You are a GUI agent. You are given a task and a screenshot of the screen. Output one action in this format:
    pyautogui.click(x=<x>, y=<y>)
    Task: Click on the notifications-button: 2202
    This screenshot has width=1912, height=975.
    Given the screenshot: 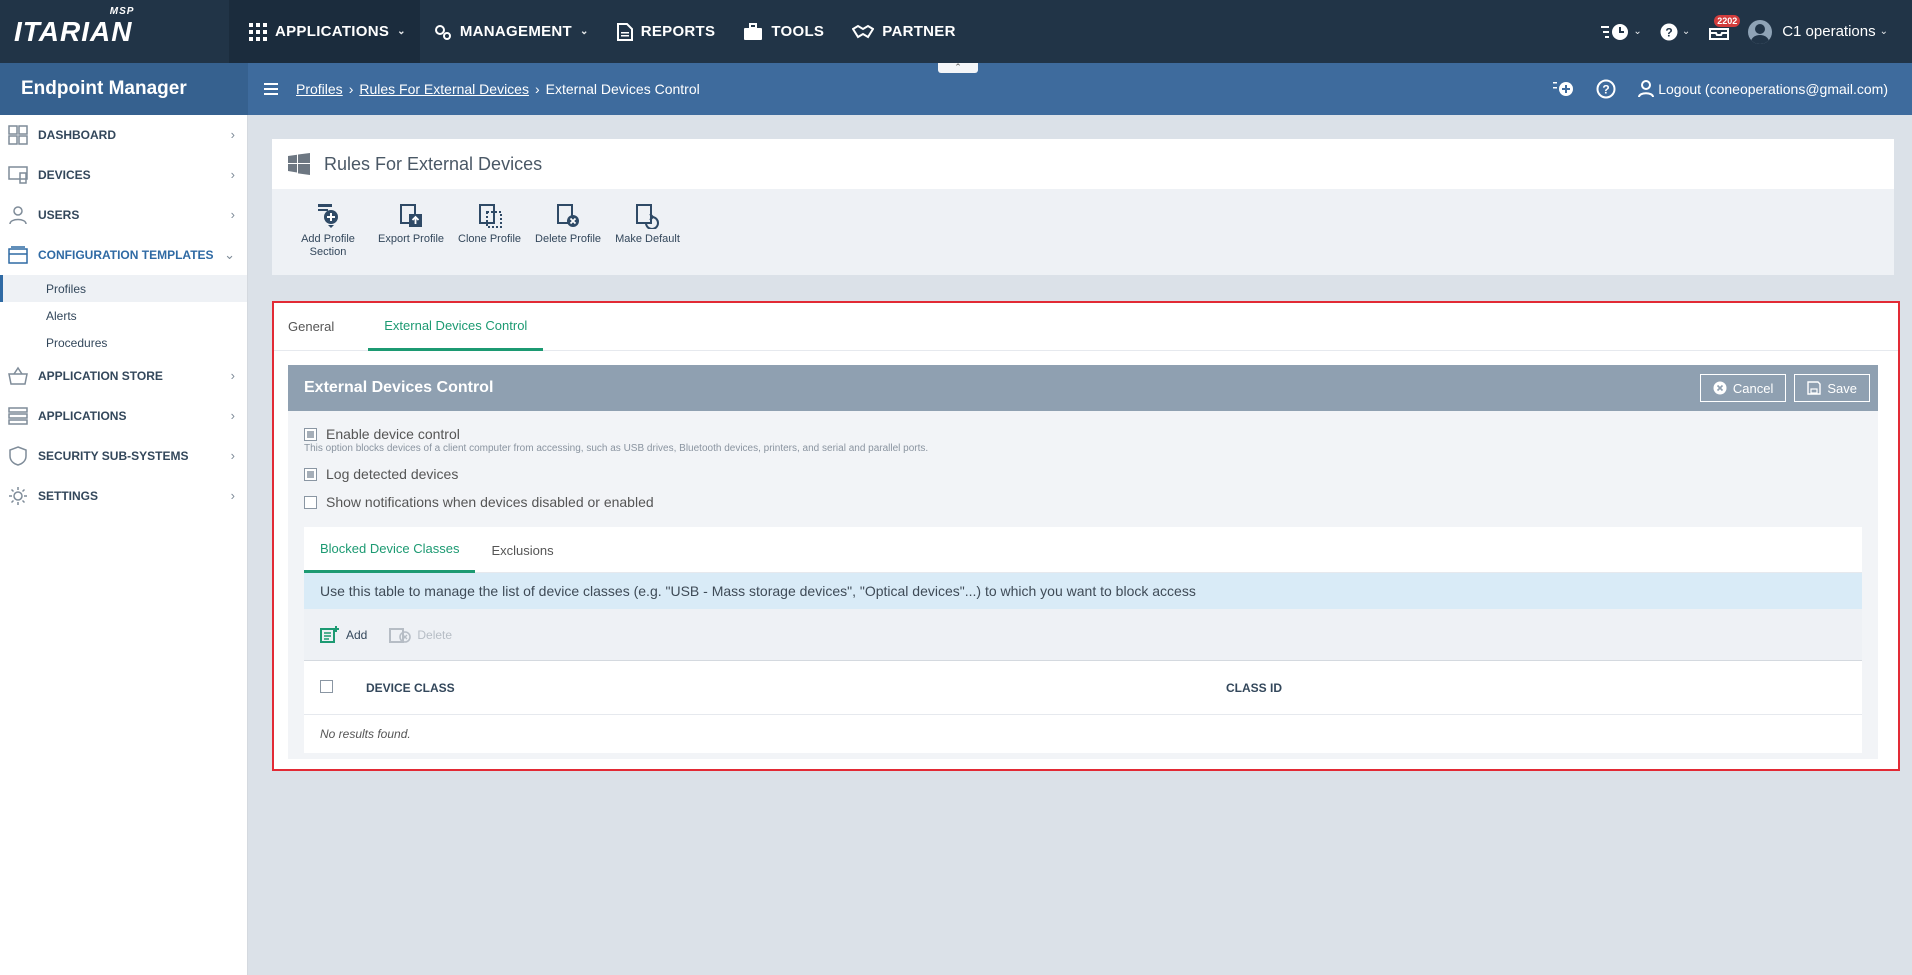 What is the action you would take?
    pyautogui.click(x=1724, y=27)
    